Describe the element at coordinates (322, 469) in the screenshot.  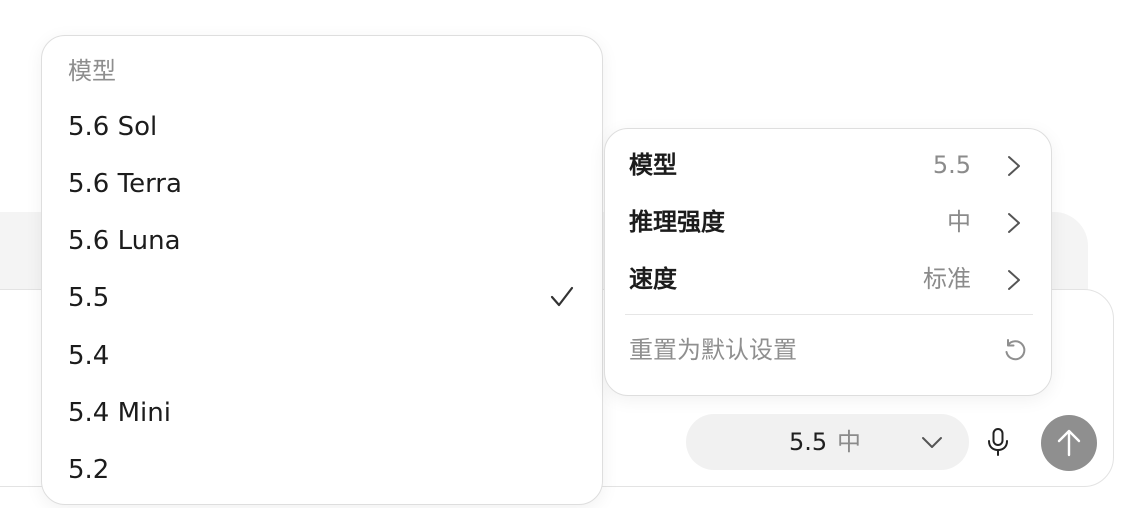
I see `model-option-5-2: 5.2` at that location.